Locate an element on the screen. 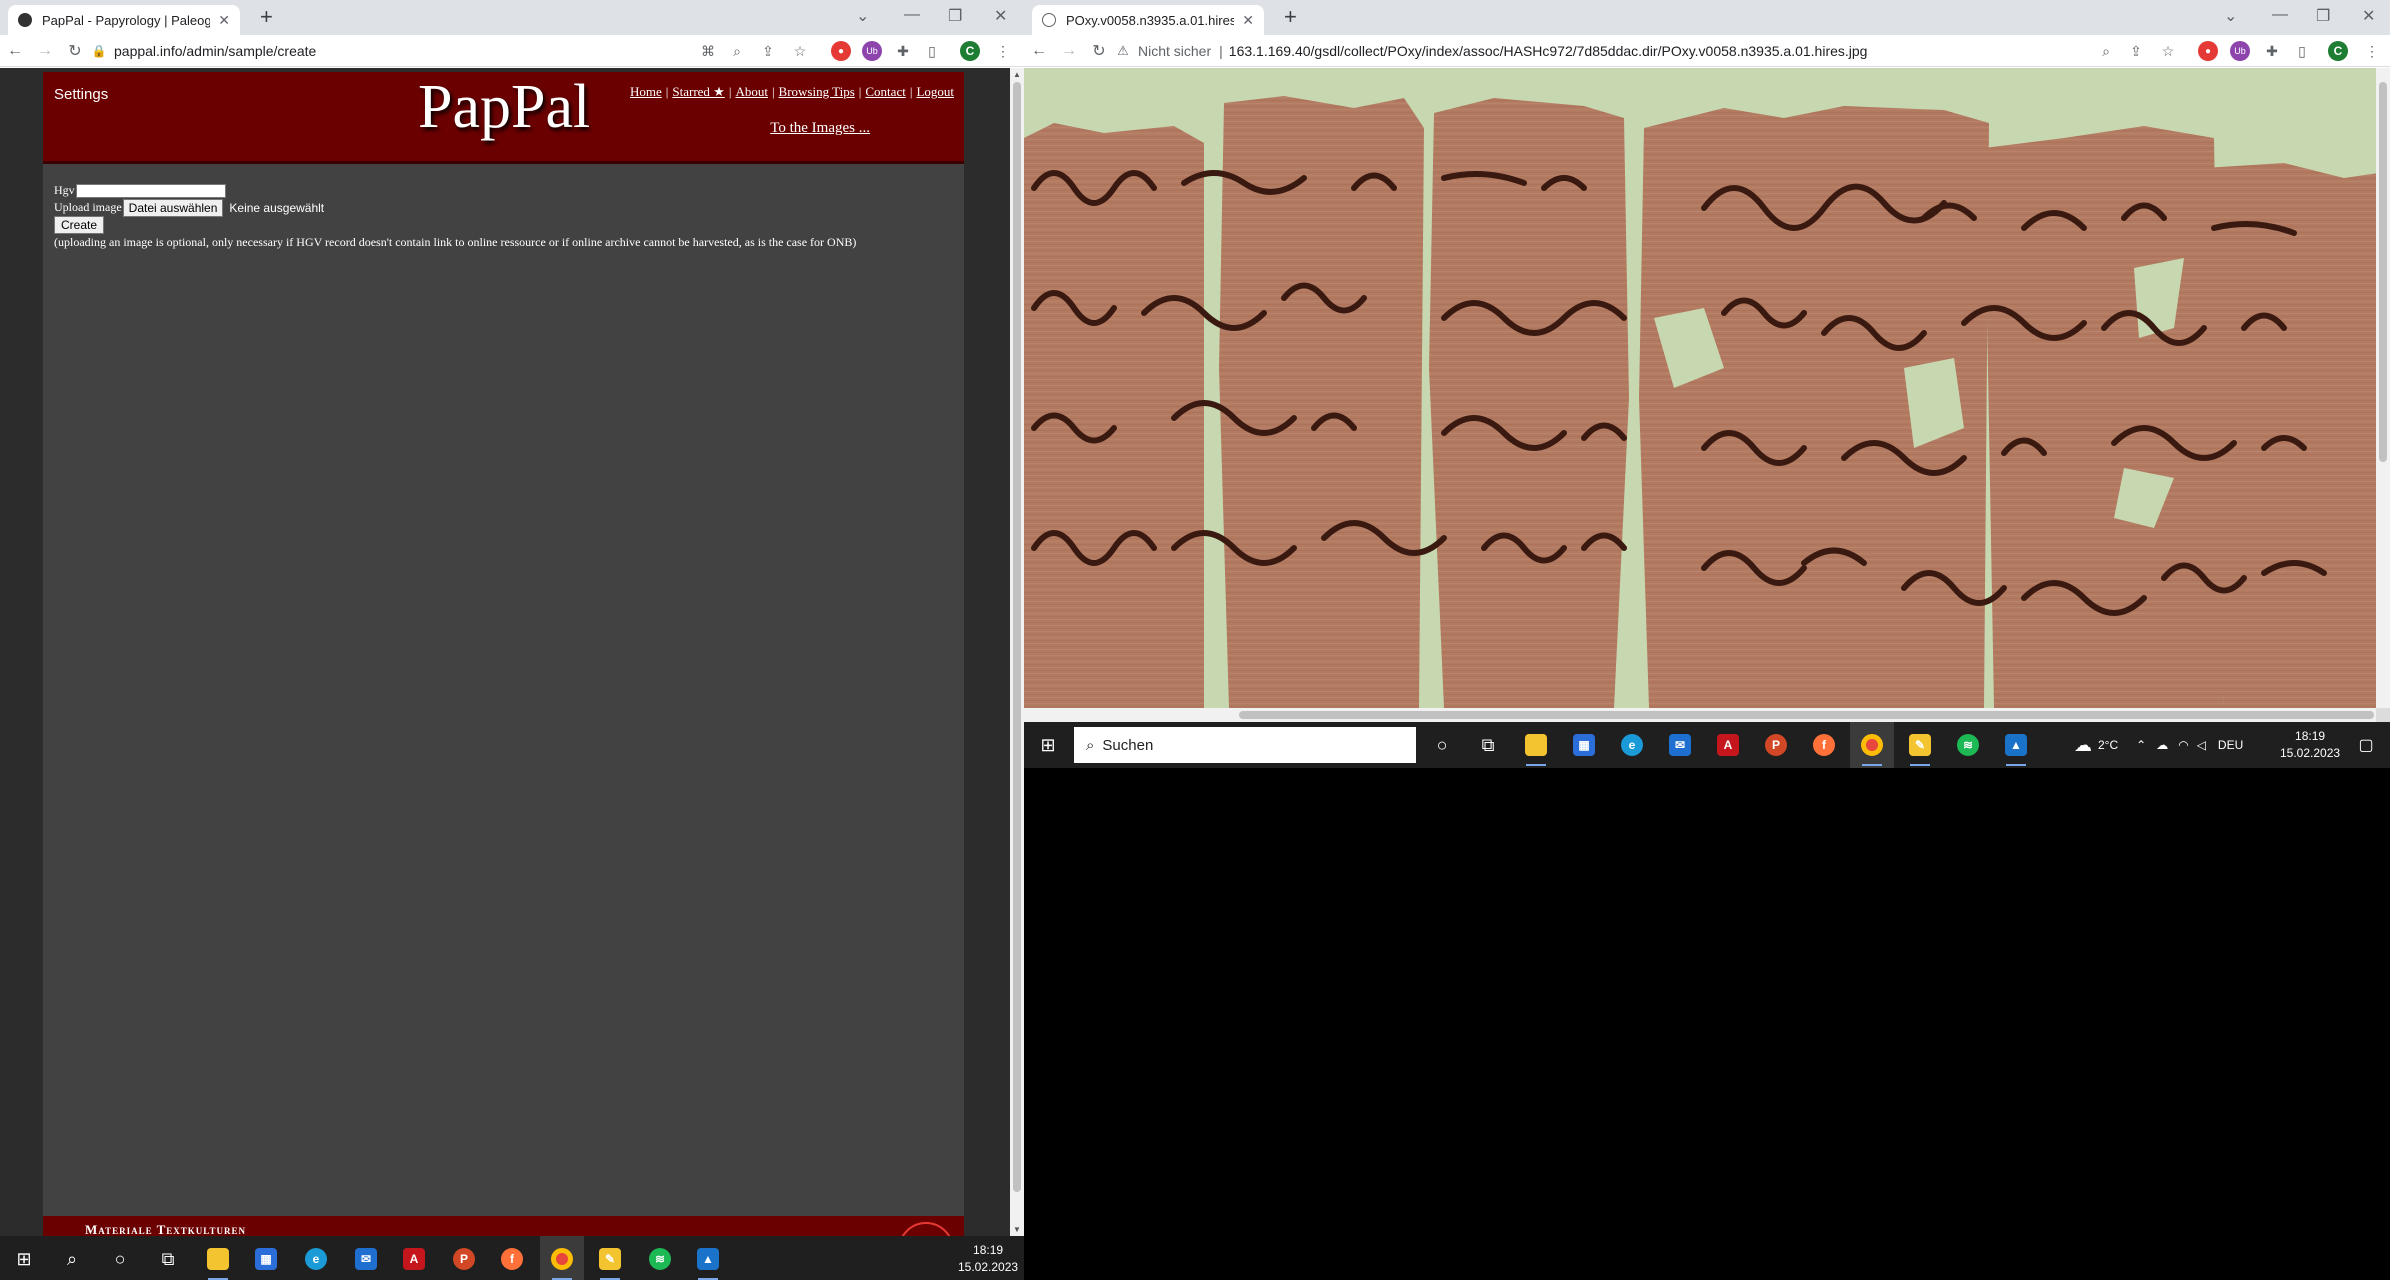 The width and height of the screenshot is (2390, 1280). left-vertical-scrollbar: ▲ ▼ is located at coordinates (1017, 652).